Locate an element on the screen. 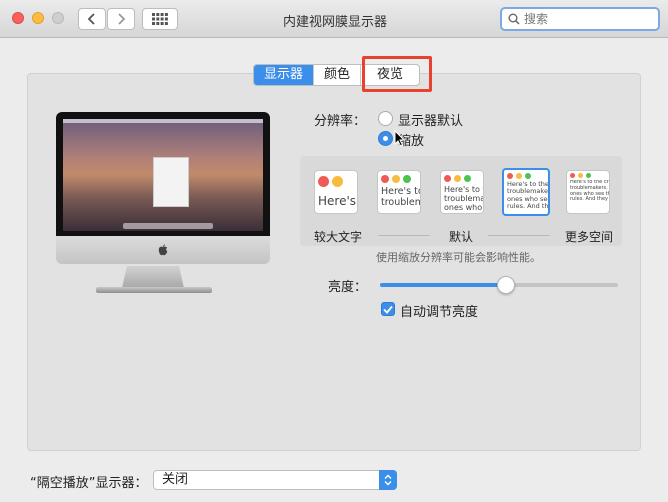  tab-bar: 显示器 颜色 夜览 is located at coordinates (337, 75).